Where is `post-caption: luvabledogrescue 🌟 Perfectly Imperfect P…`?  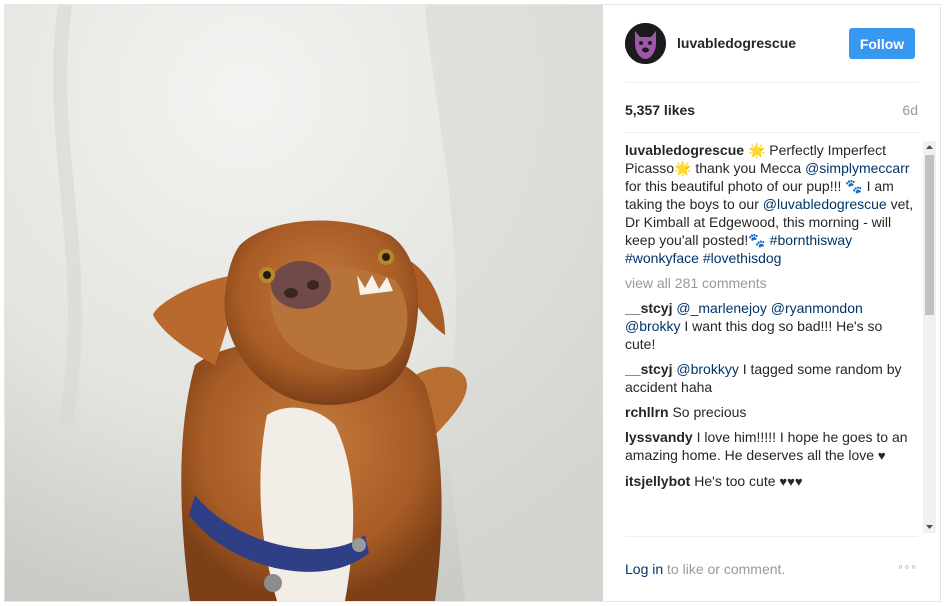
post-caption: luvabledogrescue 🌟 Perfectly Imperfect P… is located at coordinates (770, 204).